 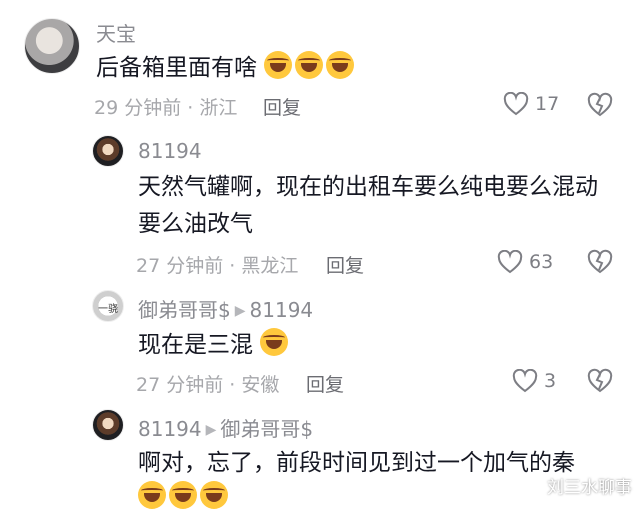 I want to click on avatar-mark: 一骁, so click(x=108, y=309).